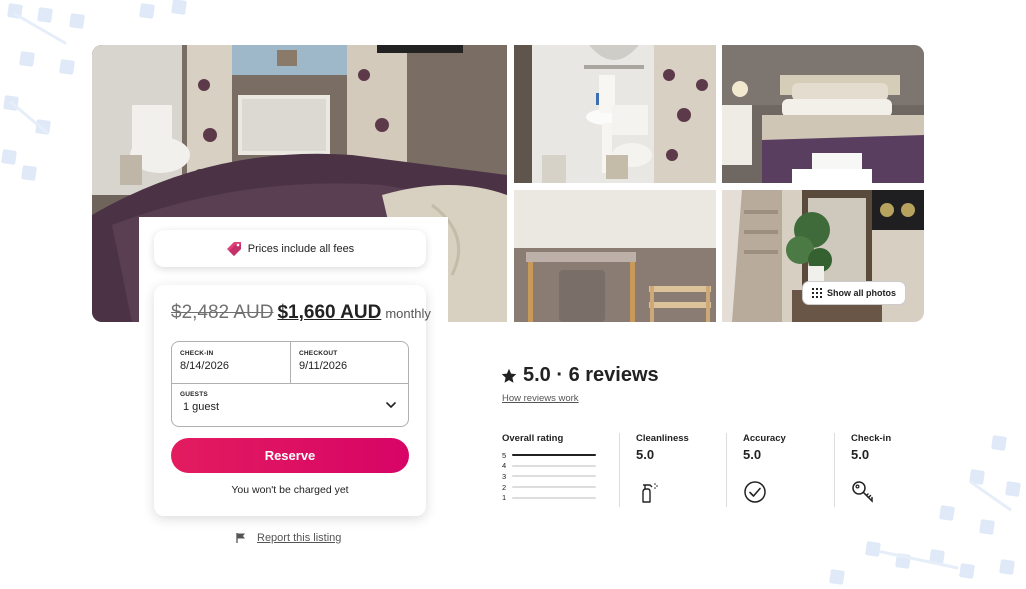  What do you see at coordinates (862, 492) in the screenshot?
I see `key-icon` at bounding box center [862, 492].